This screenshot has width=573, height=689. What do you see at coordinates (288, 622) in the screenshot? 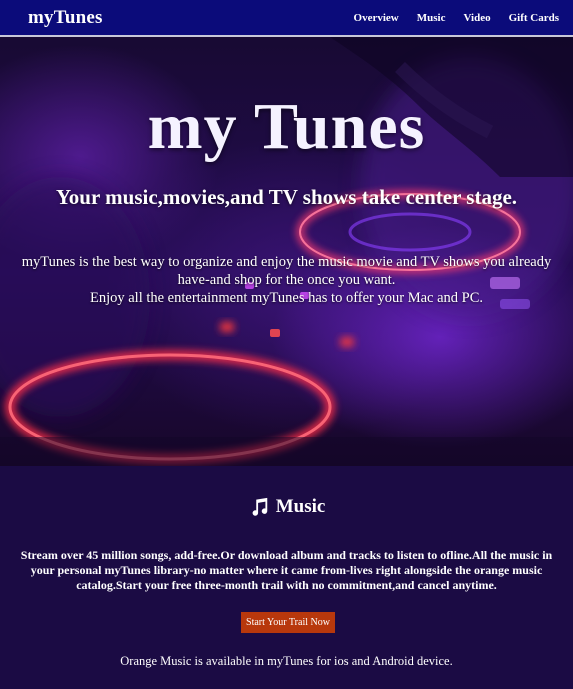
I see `start-trial-button: Start Your Trail Now` at bounding box center [288, 622].